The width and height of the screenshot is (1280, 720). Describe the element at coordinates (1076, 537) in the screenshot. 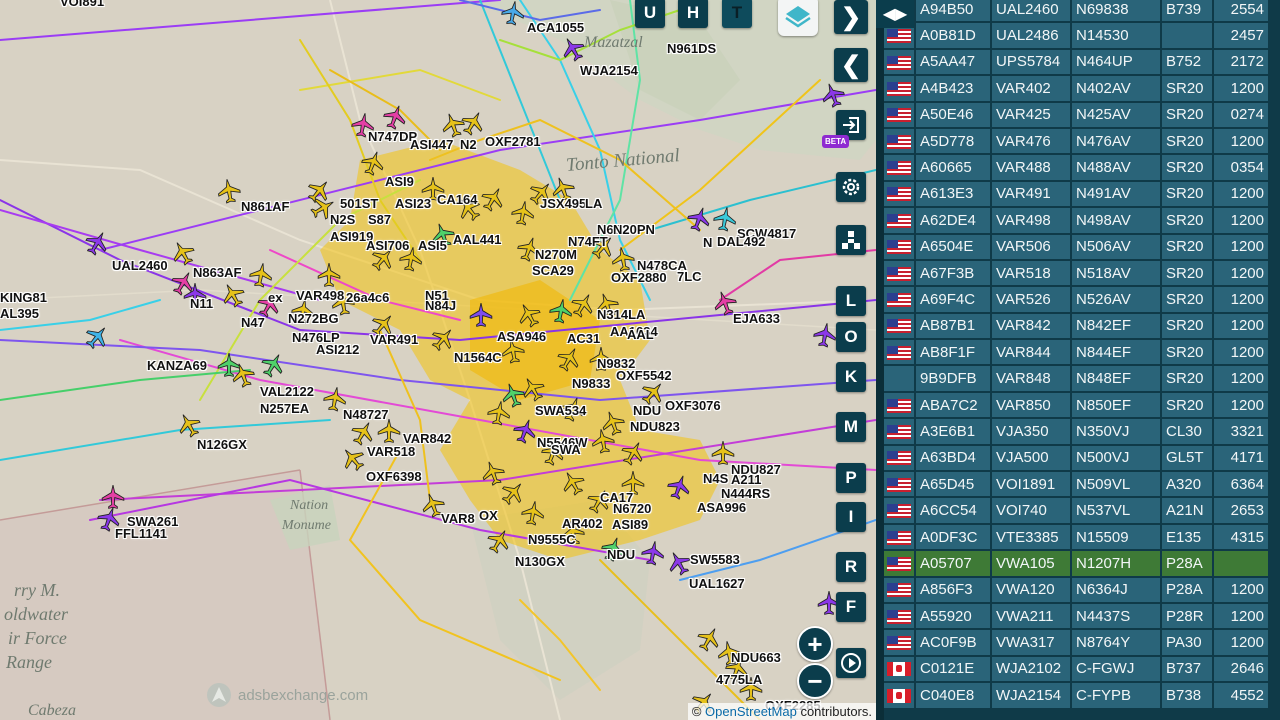

I see `table-row: A0DF3C VTE3385 N15509 E135 4315` at that location.